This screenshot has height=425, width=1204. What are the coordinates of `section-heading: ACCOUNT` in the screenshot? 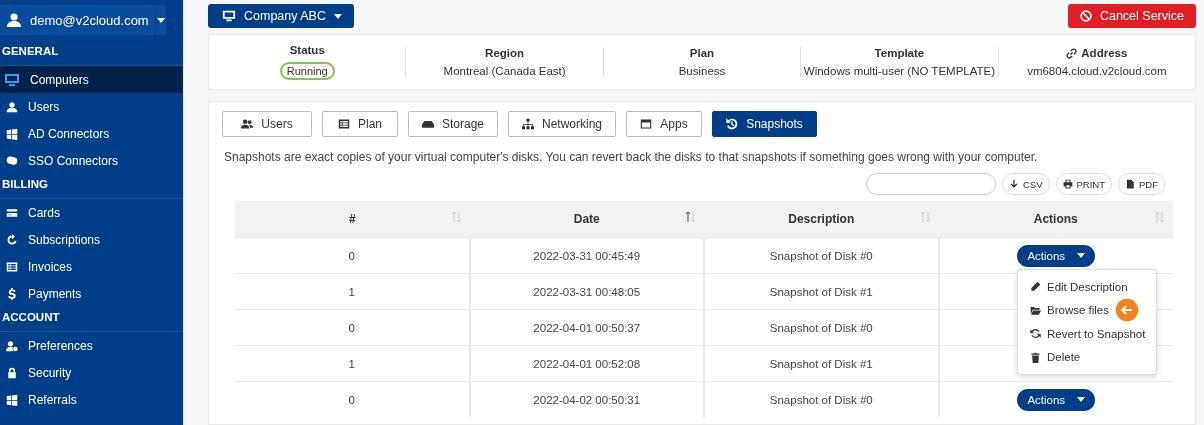 It's located at (31, 317).